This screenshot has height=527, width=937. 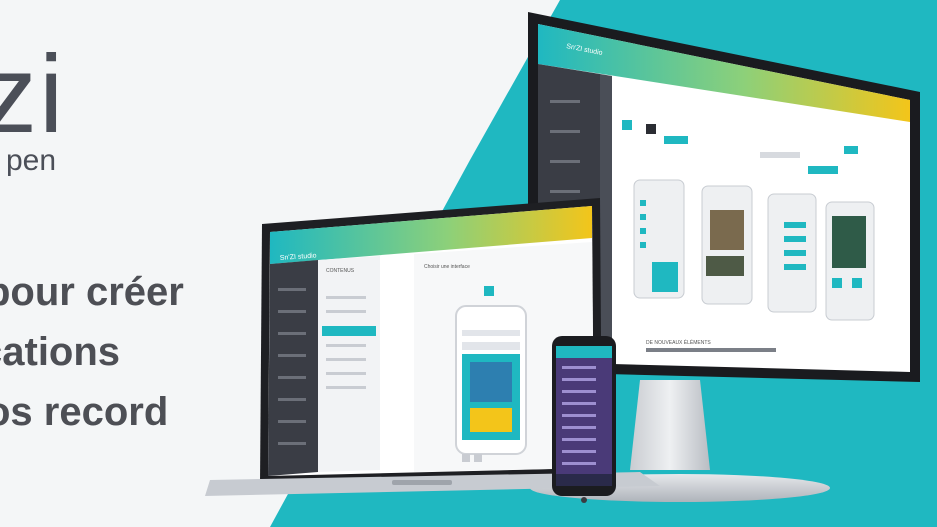 What do you see at coordinates (33, 94) in the screenshot?
I see `brand-logo-text: zi` at bounding box center [33, 94].